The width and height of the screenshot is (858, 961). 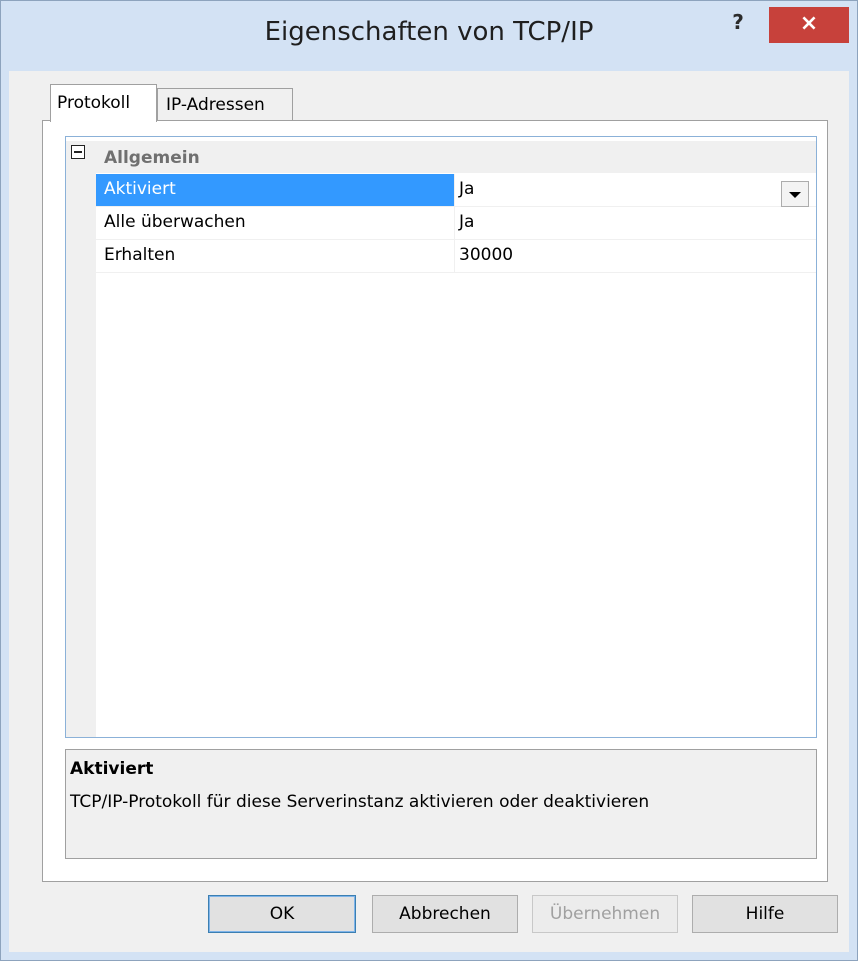 I want to click on window-frame-left, so click(x=5, y=515).